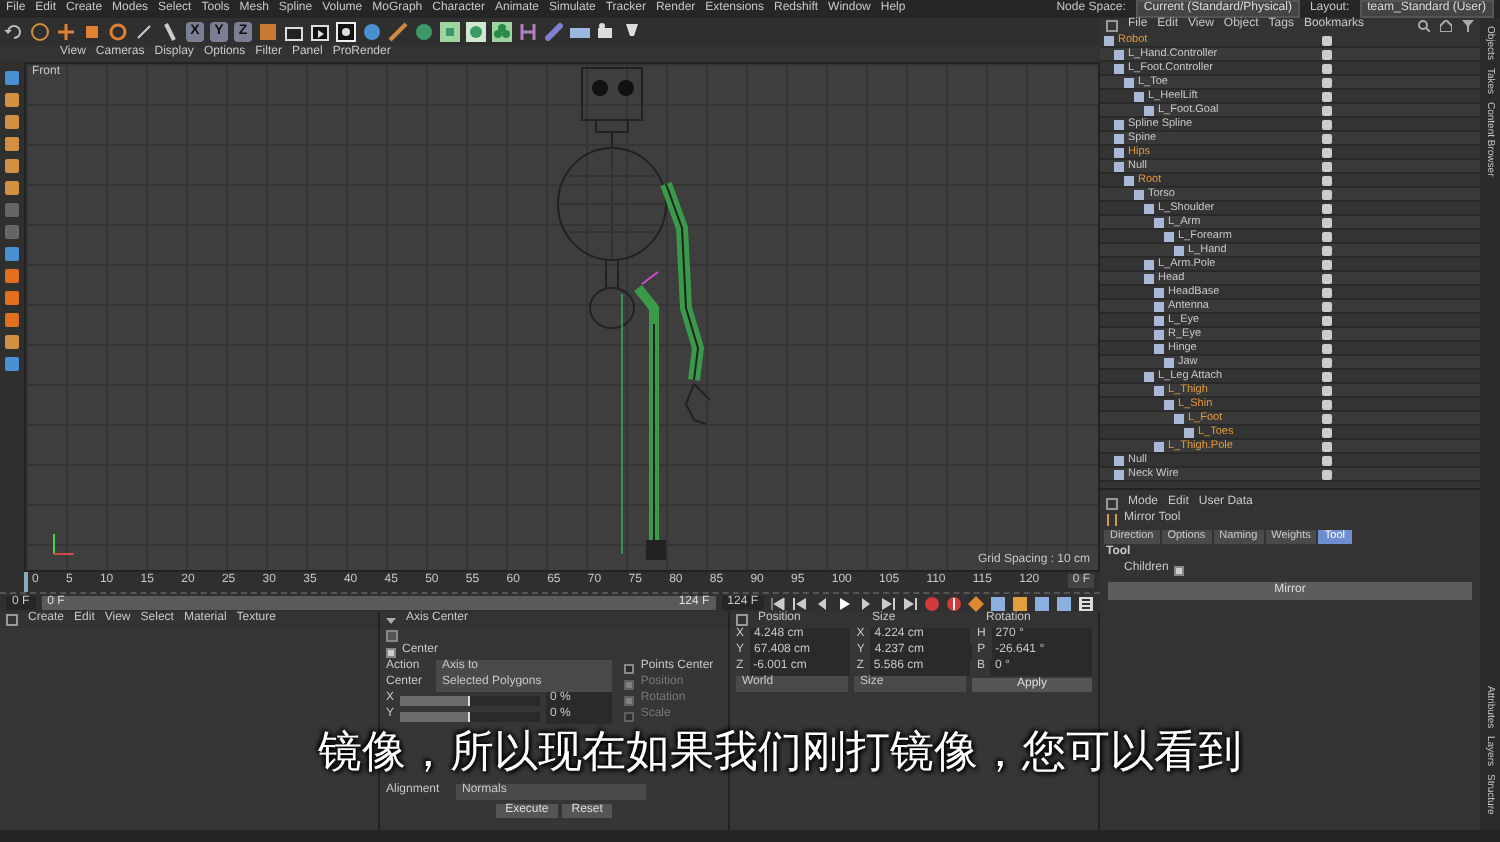  Describe the element at coordinates (1112, 520) in the screenshot. I see `mirror-tool-icon` at that location.